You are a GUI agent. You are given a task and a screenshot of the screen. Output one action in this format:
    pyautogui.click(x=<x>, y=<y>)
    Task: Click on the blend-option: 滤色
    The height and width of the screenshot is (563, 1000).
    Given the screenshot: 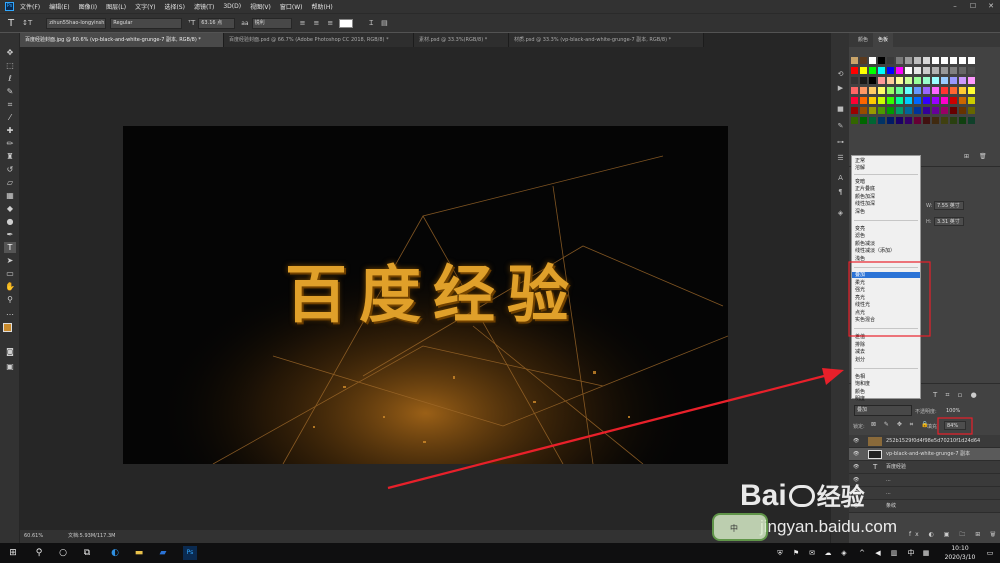 What is the action you would take?
    pyautogui.click(x=860, y=236)
    